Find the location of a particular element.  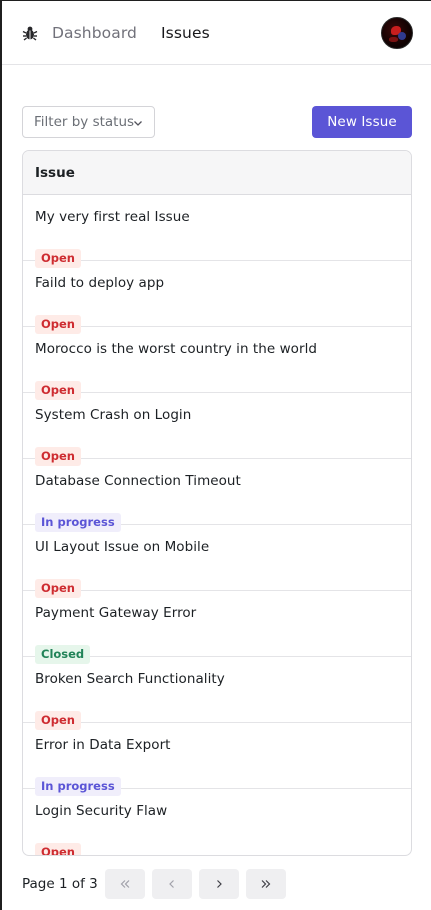

table-row: My very first real Issue Open is located at coordinates (217, 231).